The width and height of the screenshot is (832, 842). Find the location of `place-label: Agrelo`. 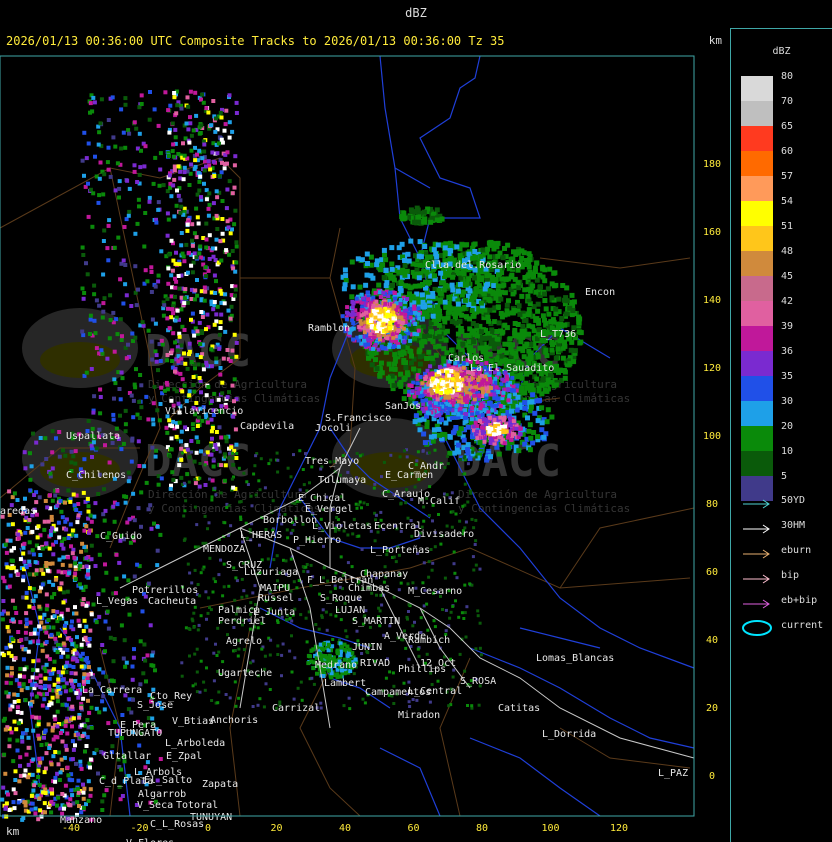

place-label: Agrelo is located at coordinates (244, 641).